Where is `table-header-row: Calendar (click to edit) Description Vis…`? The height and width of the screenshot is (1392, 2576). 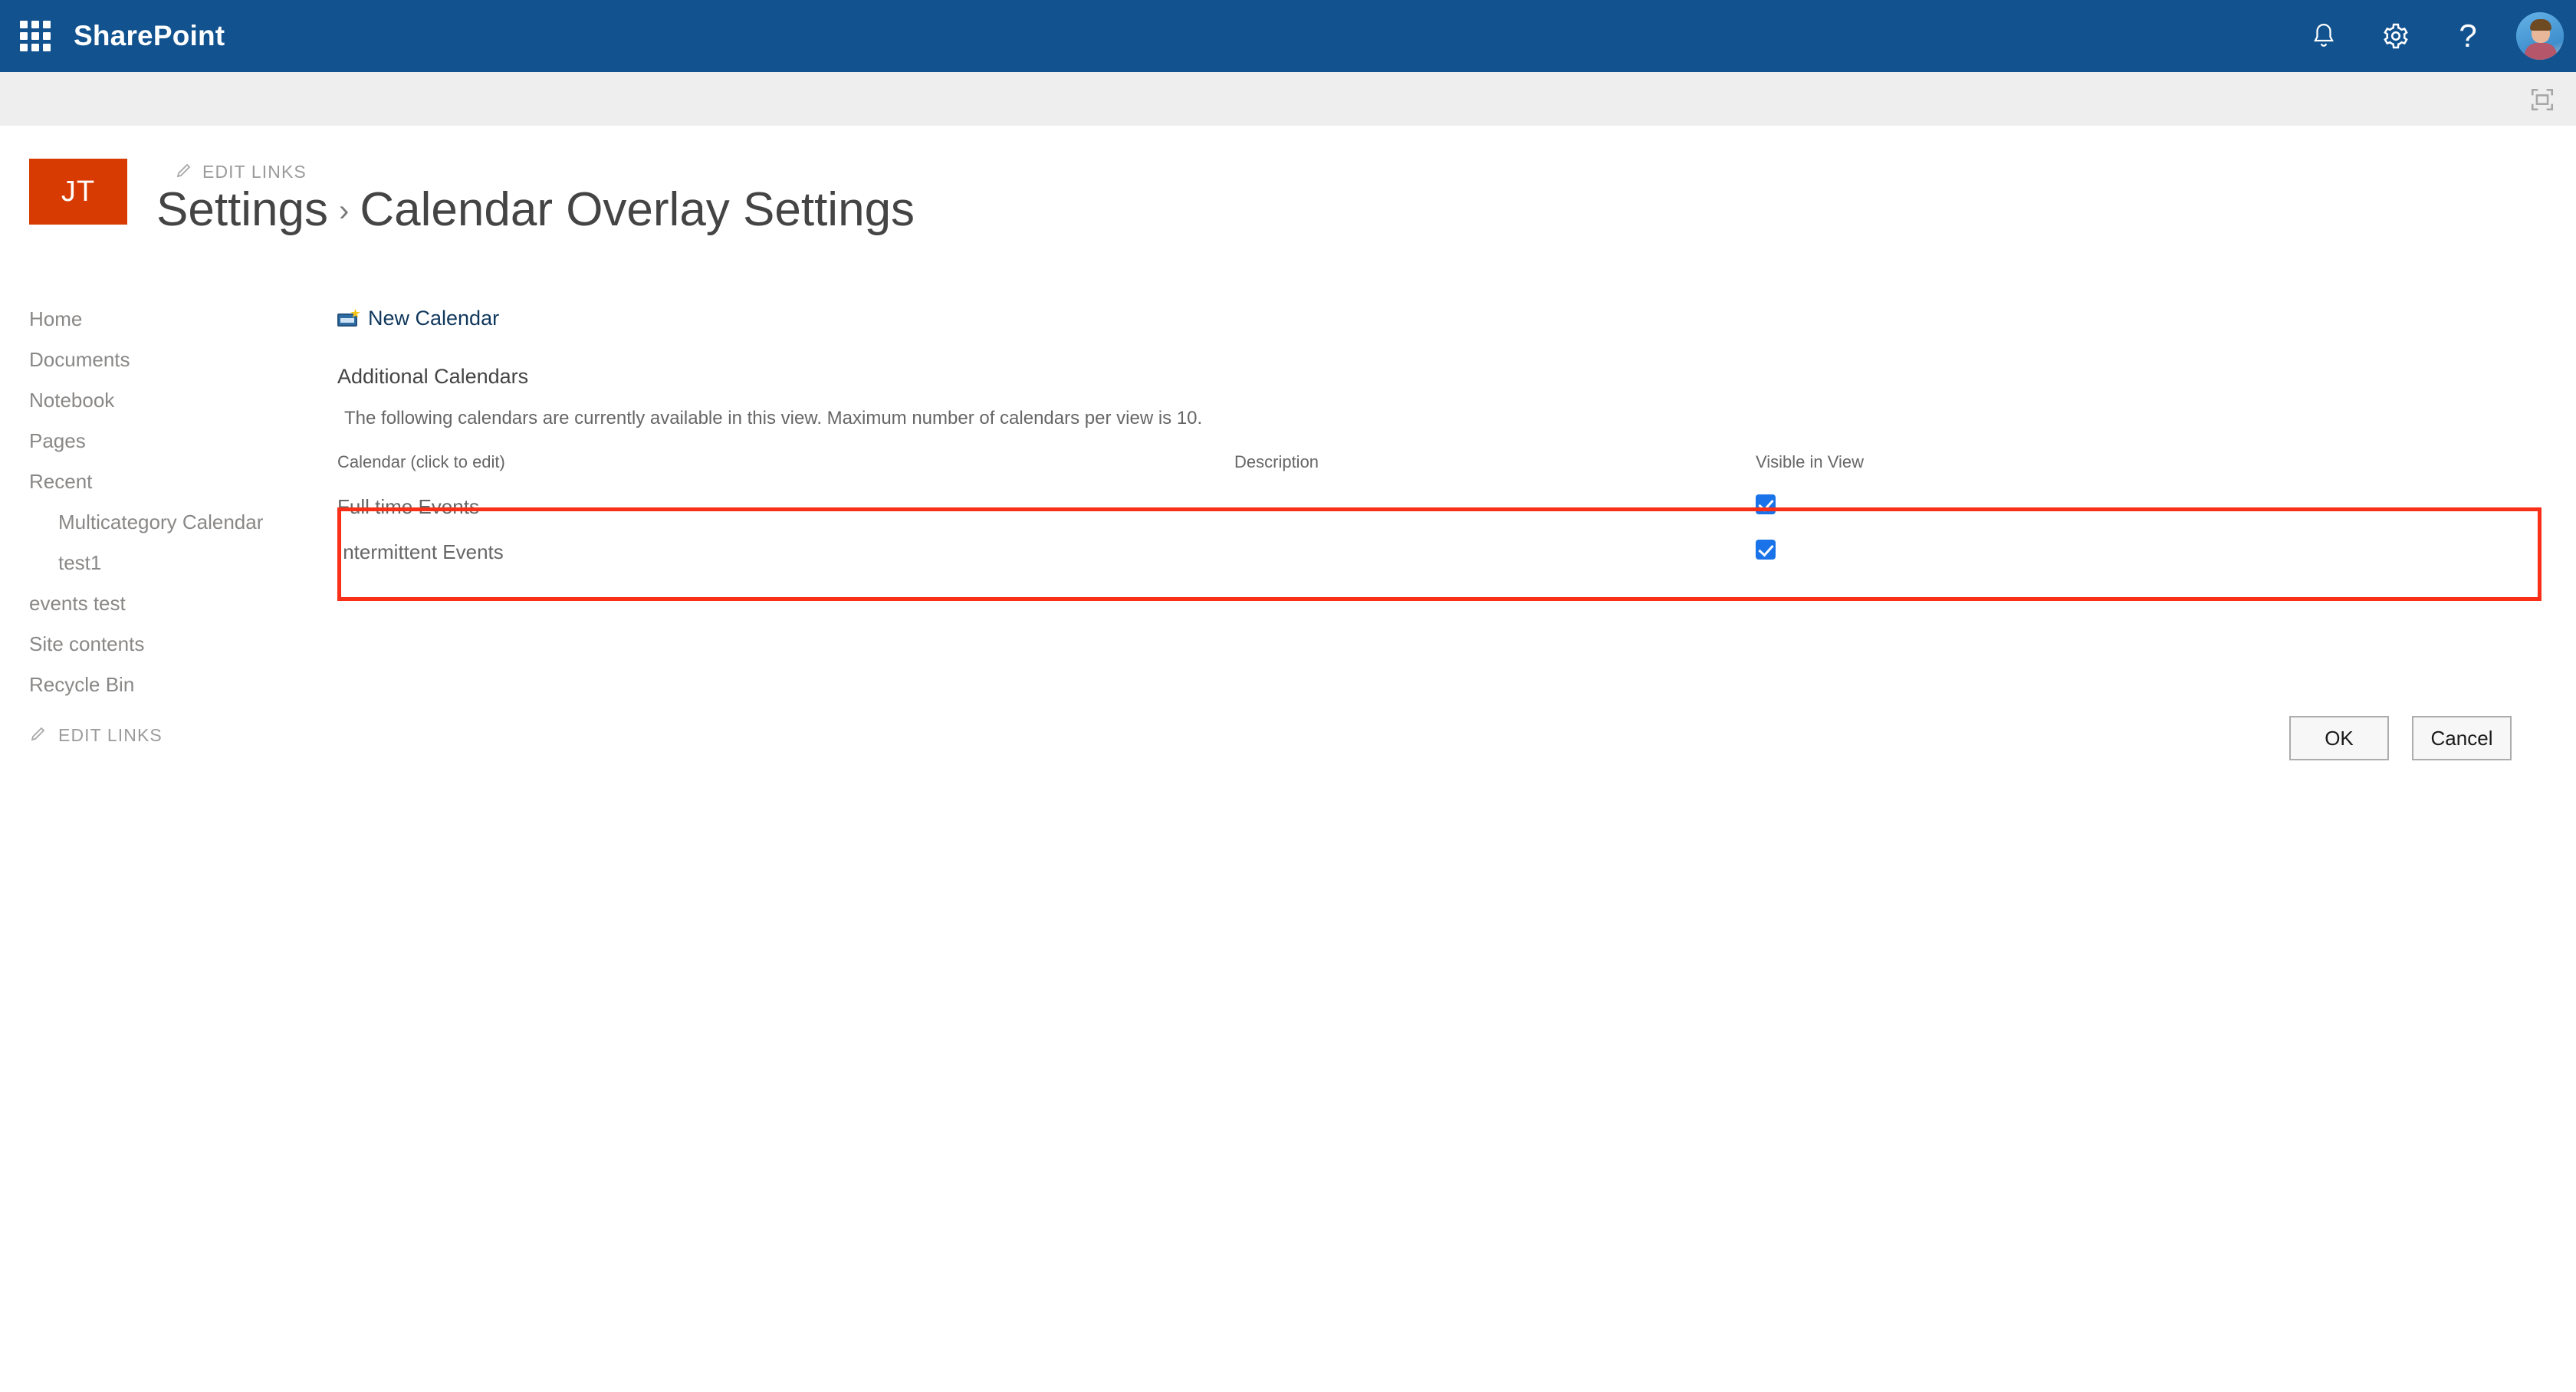 table-header-row: Calendar (click to edit) Description Vis… is located at coordinates (1434, 468).